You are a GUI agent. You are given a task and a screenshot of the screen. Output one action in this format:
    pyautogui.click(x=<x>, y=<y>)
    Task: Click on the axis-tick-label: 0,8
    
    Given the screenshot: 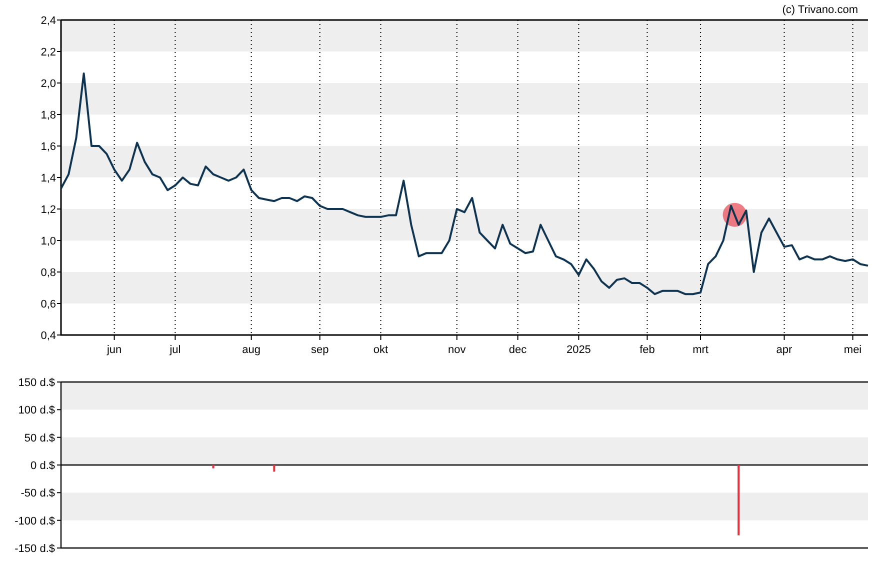 What is the action you would take?
    pyautogui.click(x=48, y=273)
    